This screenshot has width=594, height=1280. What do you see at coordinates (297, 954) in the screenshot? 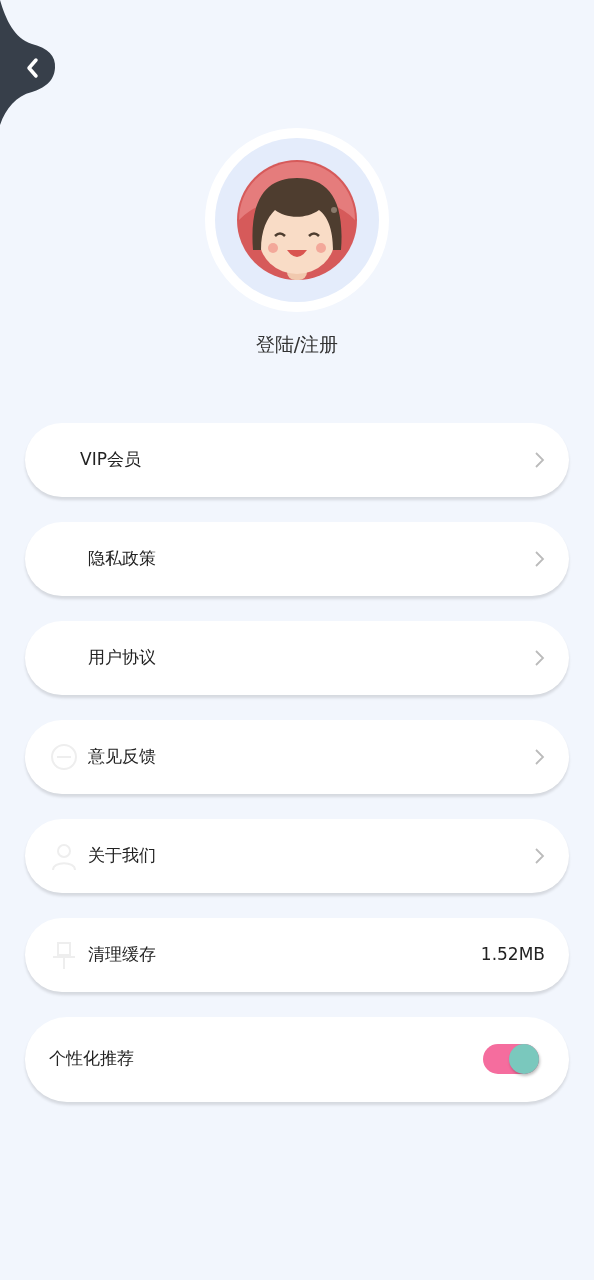
I see `menu-item: 清理缓存 1.52MB` at bounding box center [297, 954].